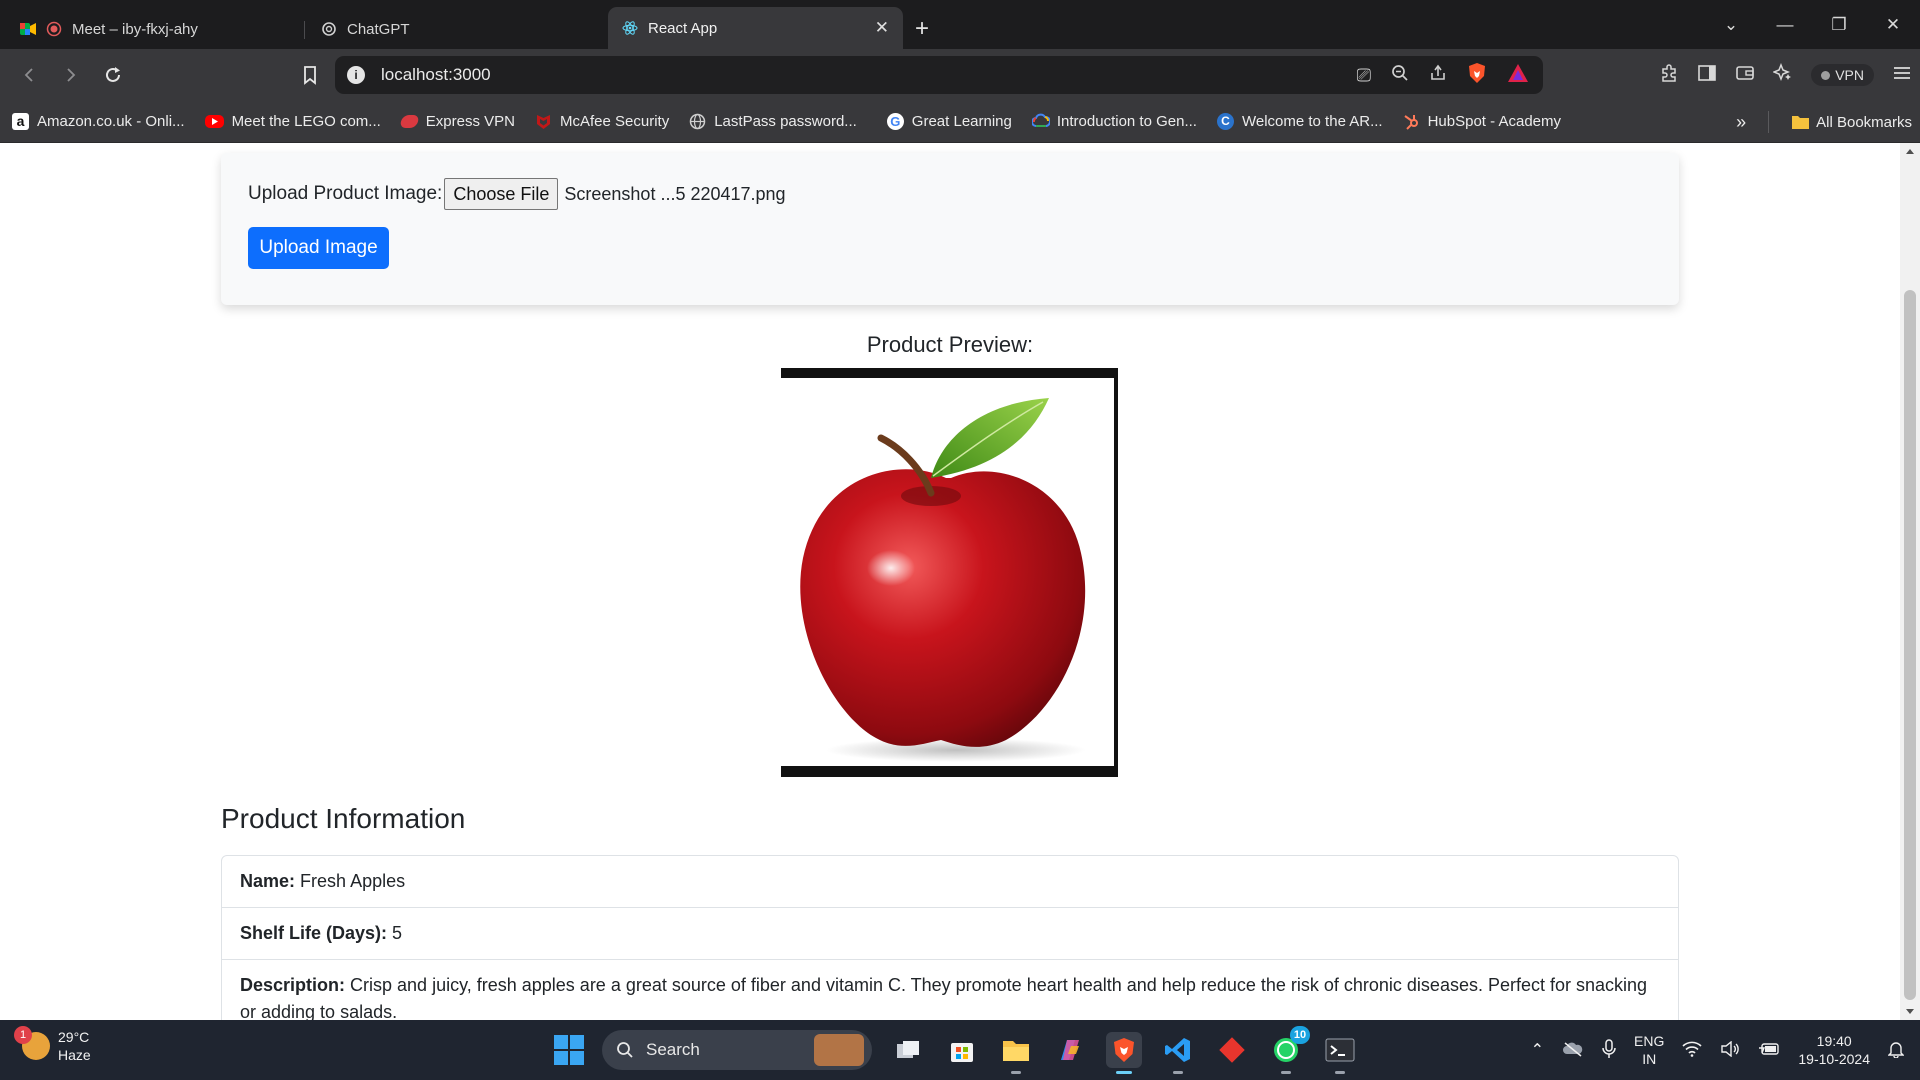 The image size is (1920, 1080). I want to click on cast-icon: ⎚, so click(1364, 75).